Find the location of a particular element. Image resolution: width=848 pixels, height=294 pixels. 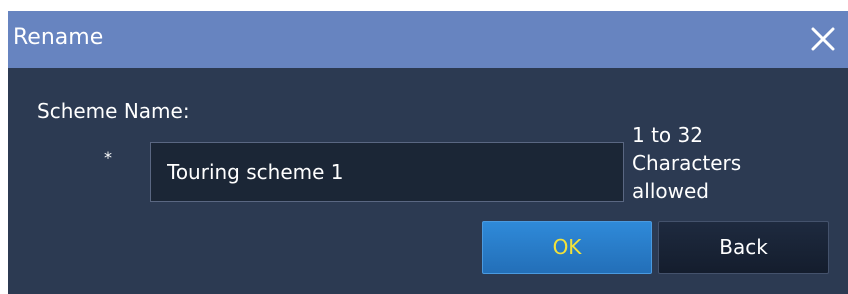

back-button: Back is located at coordinates (743, 247).